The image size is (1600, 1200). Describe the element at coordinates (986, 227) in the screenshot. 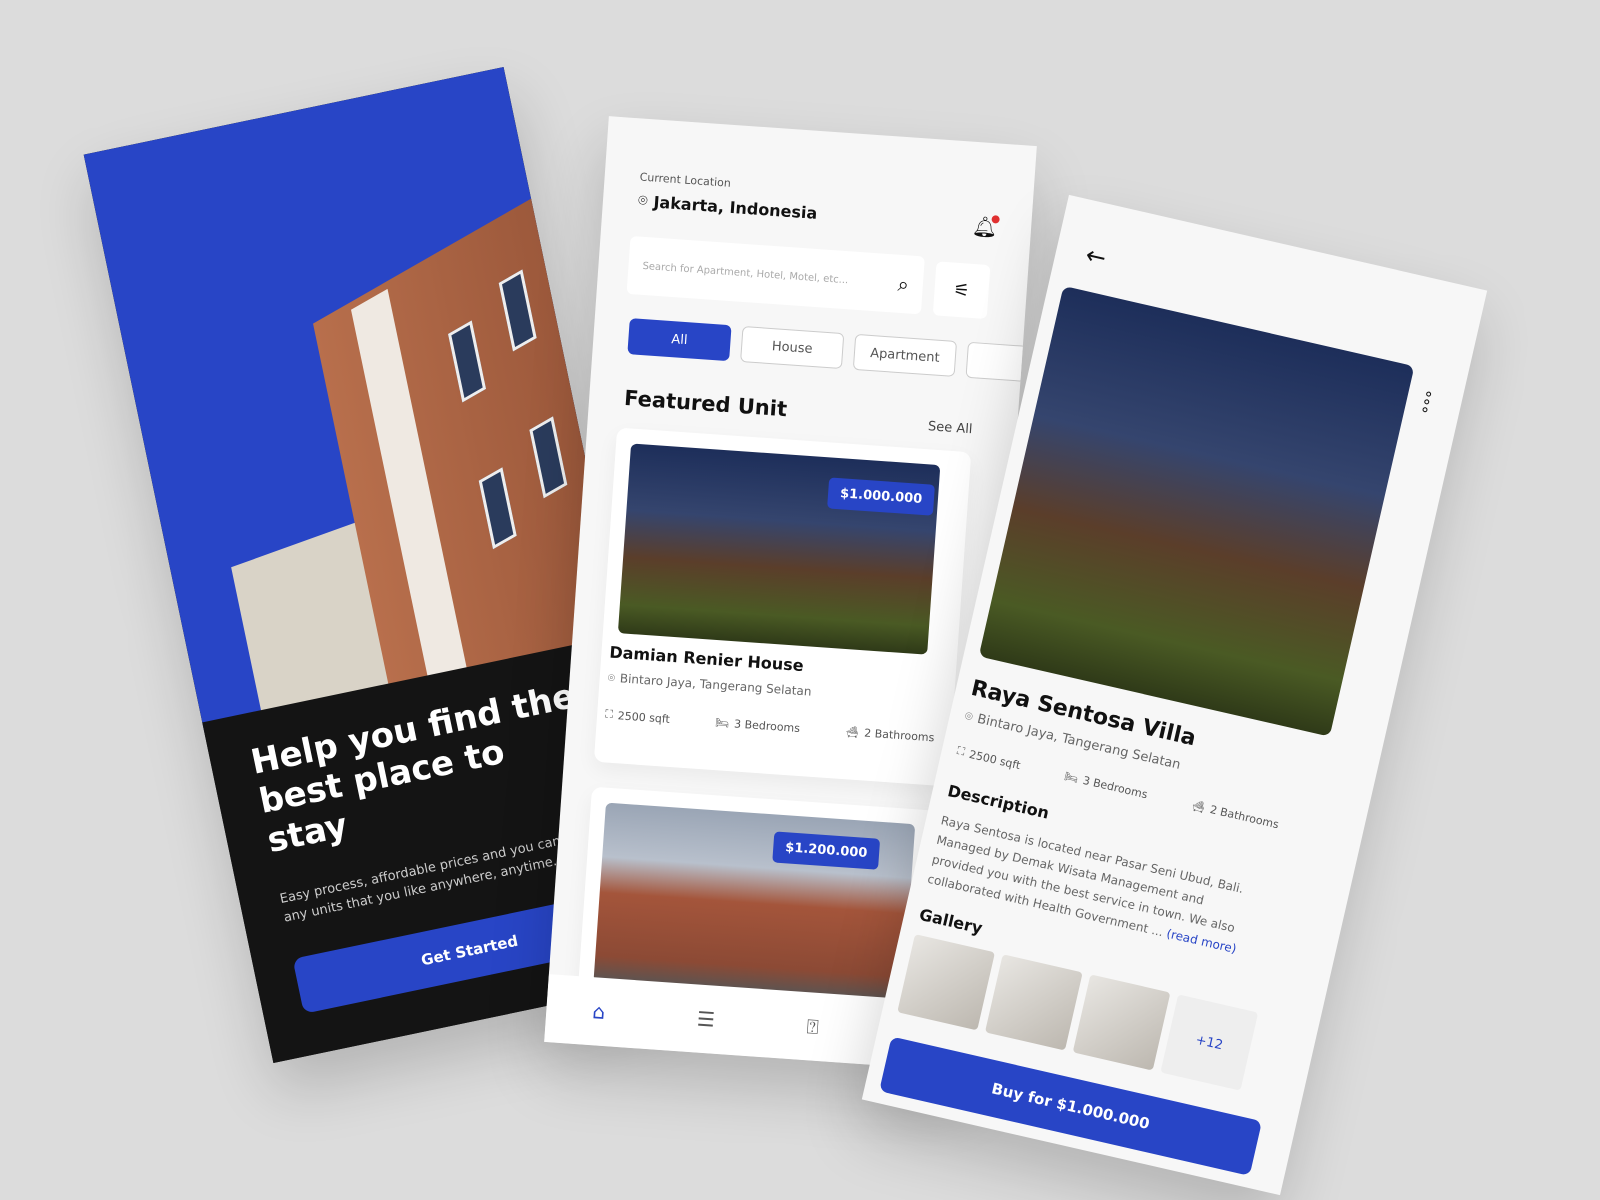

I see `notification-bell-icon: 🔔︎` at that location.